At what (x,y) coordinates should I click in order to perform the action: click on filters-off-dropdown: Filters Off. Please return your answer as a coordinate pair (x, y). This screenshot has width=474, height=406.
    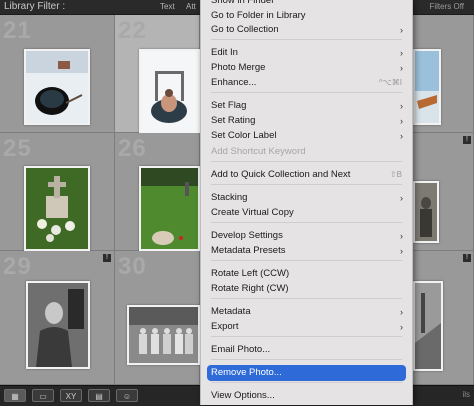
    Looking at the image, I should click on (446, 6).